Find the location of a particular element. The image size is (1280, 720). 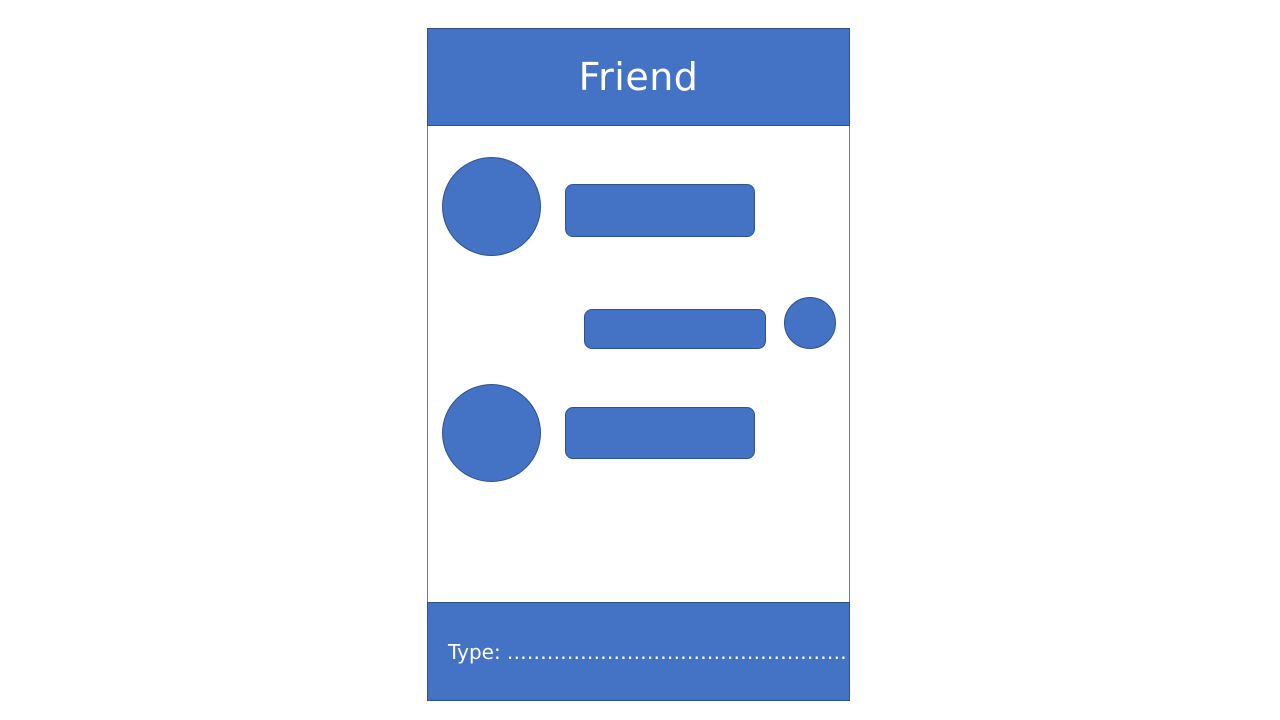

message-input-label: Type: is located at coordinates (474, 651).